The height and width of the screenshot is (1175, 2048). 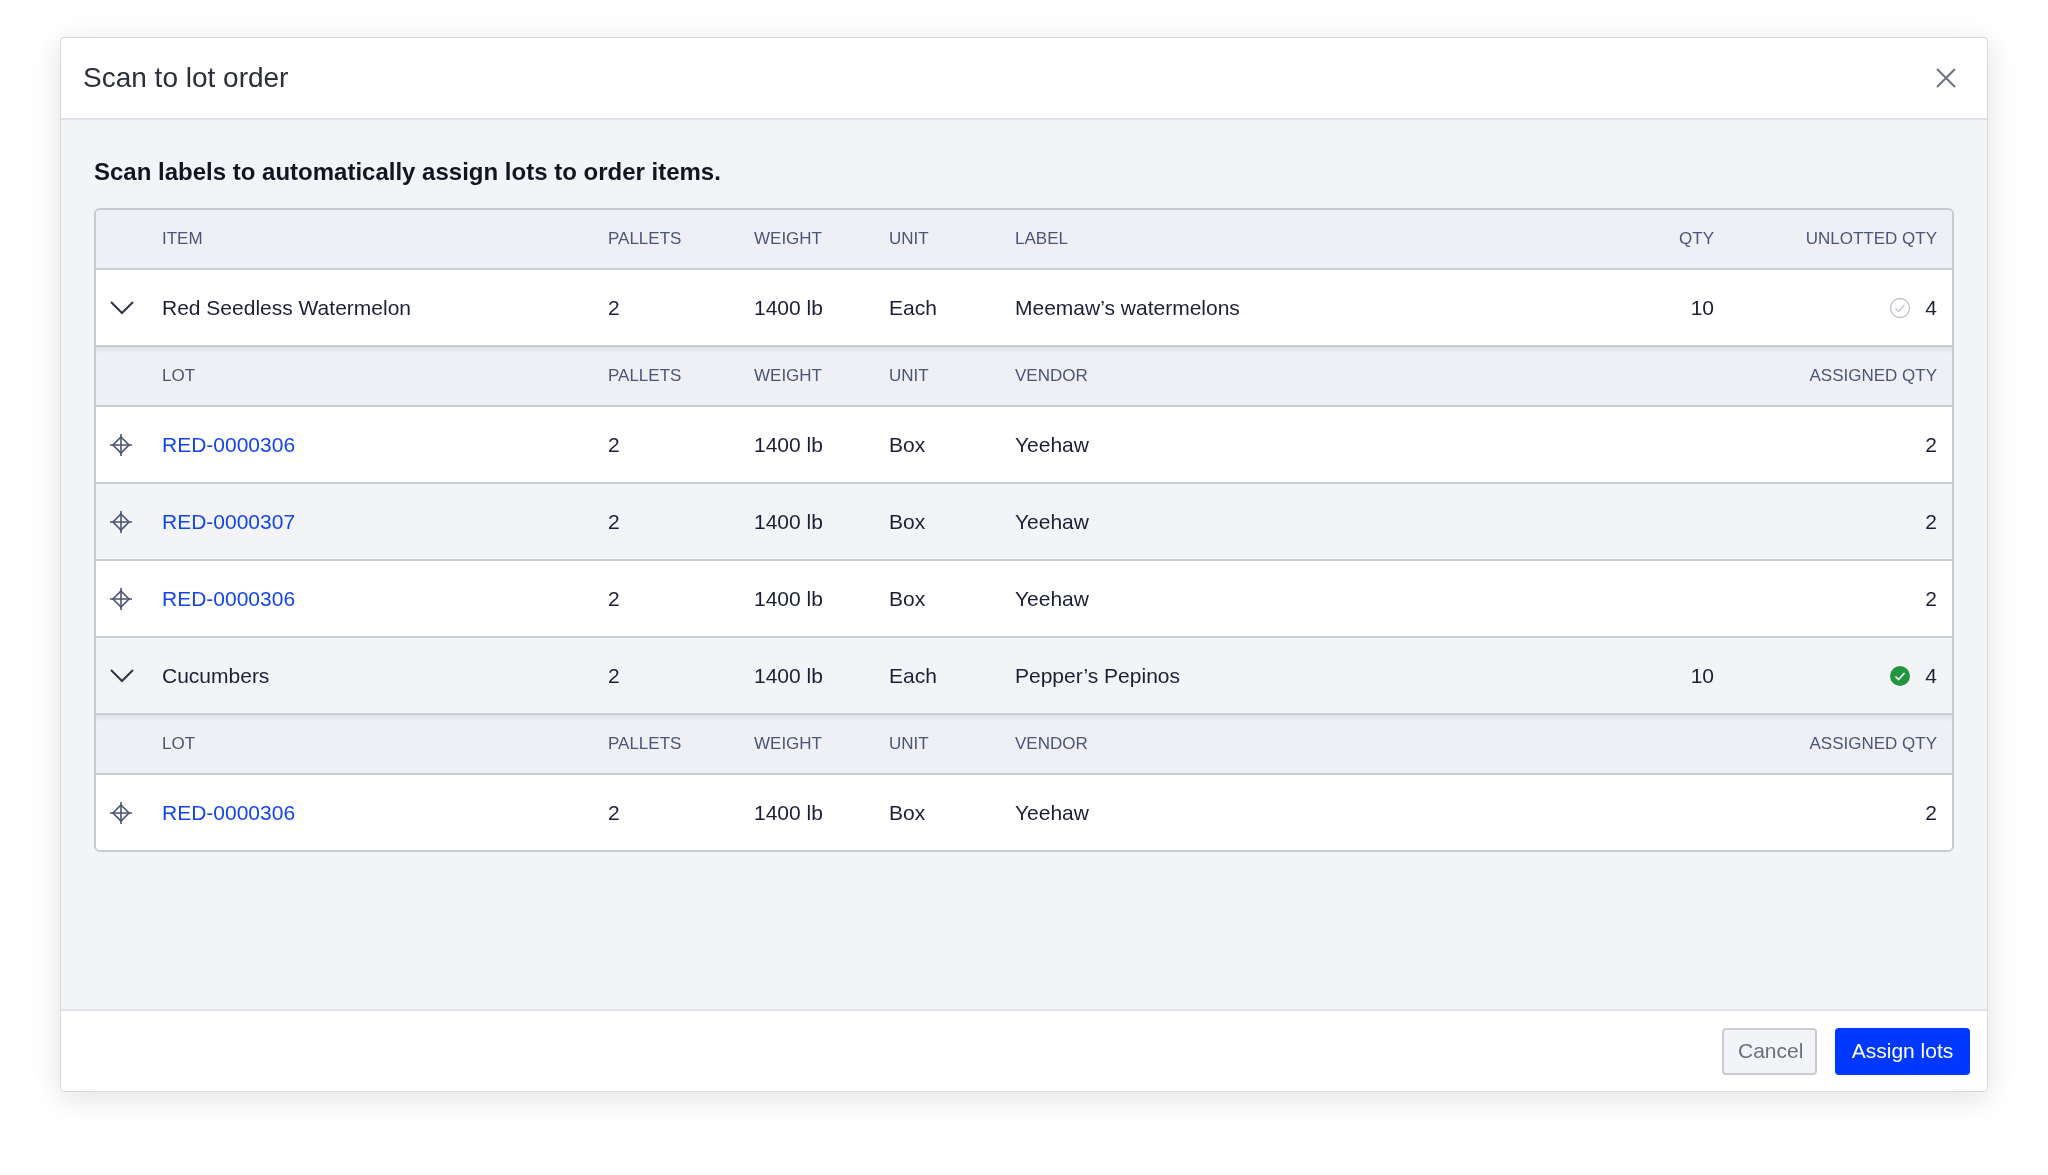 What do you see at coordinates (1871, 239) in the screenshot?
I see `column-header: UNLOTTED QTY` at bounding box center [1871, 239].